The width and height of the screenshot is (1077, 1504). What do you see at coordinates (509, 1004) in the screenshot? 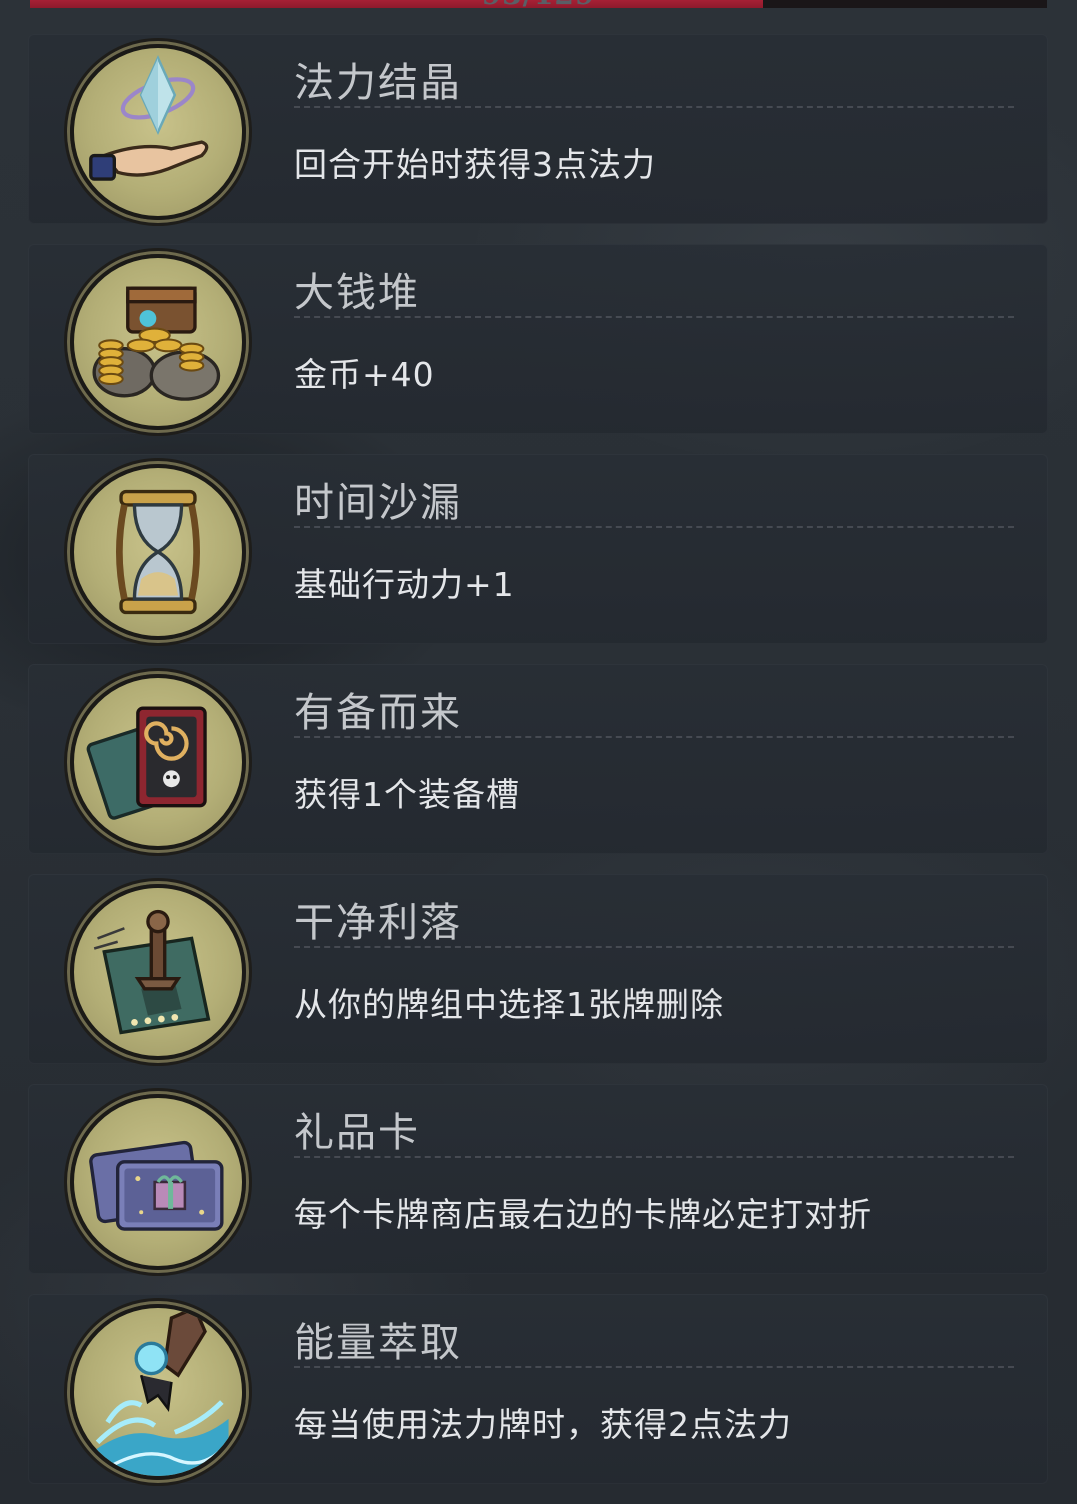
I see `talent-desc: 从你的牌组中选择1张牌删除` at bounding box center [509, 1004].